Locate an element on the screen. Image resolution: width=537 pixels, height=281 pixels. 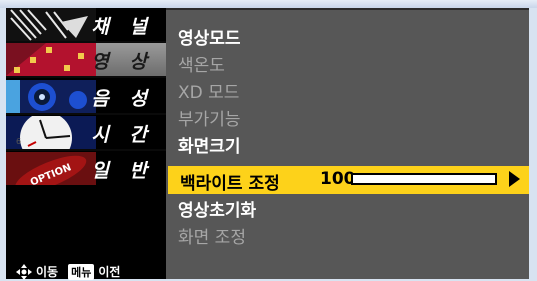
hint-prev-label: 이전 is located at coordinates (109, 272).